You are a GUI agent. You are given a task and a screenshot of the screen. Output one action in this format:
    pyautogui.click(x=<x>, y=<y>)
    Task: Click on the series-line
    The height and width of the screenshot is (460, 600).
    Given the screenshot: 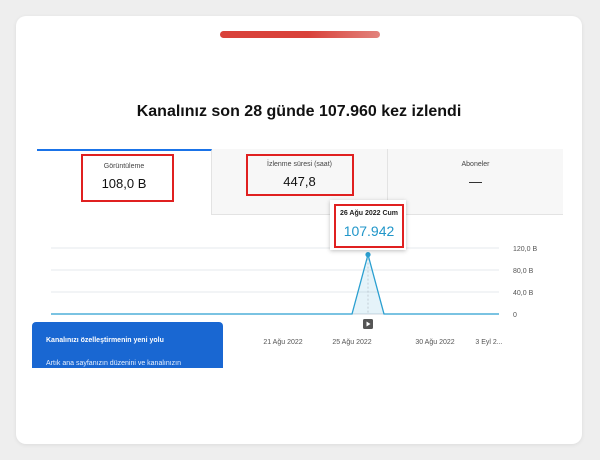 What is the action you would take?
    pyautogui.click(x=275, y=283)
    